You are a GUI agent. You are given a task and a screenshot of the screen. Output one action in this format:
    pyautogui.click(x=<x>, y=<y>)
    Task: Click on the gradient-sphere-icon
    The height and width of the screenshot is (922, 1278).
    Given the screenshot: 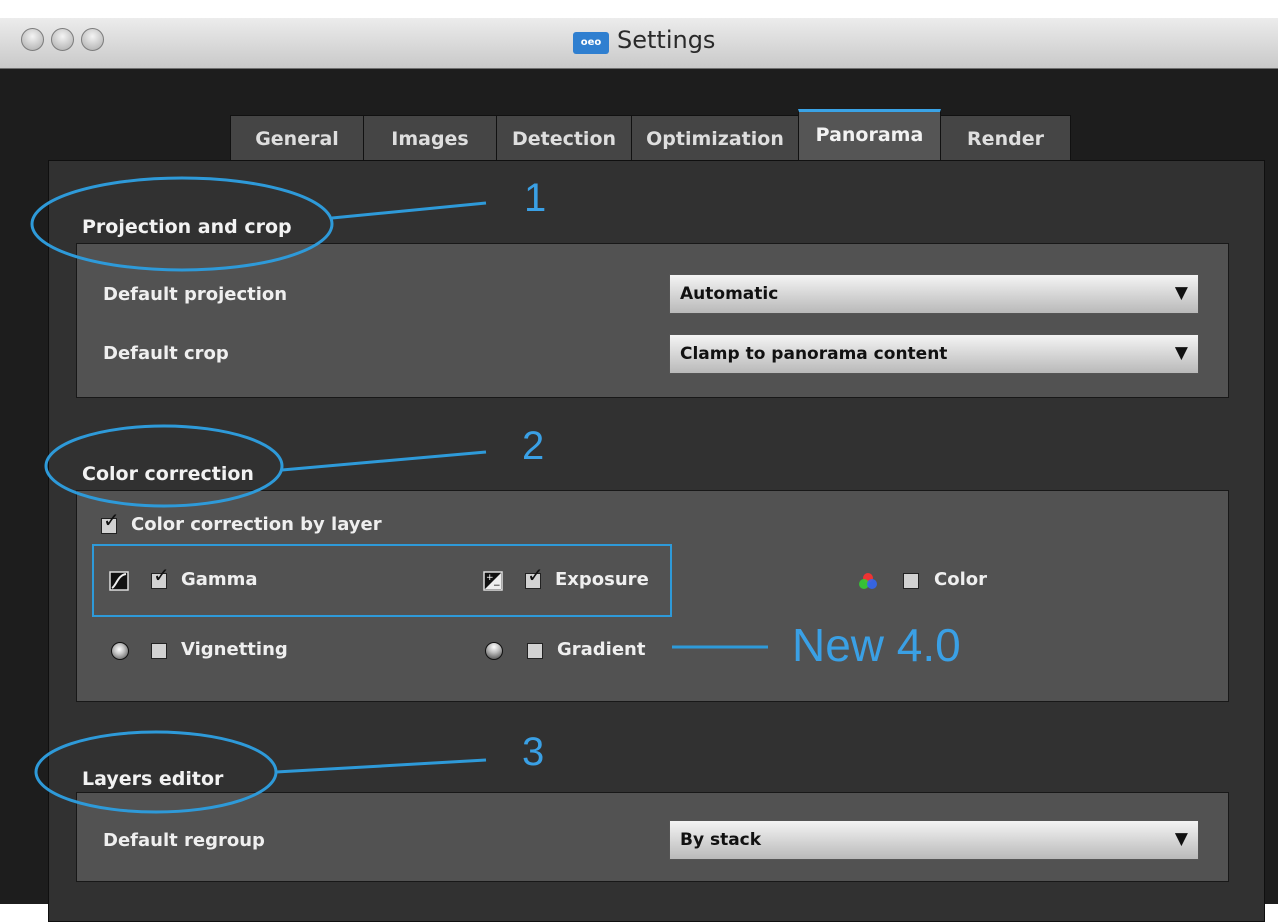 What is the action you would take?
    pyautogui.click(x=494, y=651)
    